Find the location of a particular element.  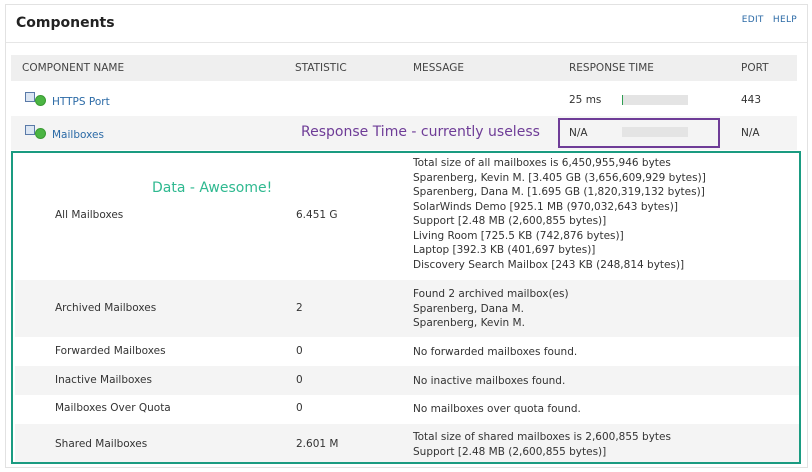

panel-title: Components is located at coordinates (65, 23).